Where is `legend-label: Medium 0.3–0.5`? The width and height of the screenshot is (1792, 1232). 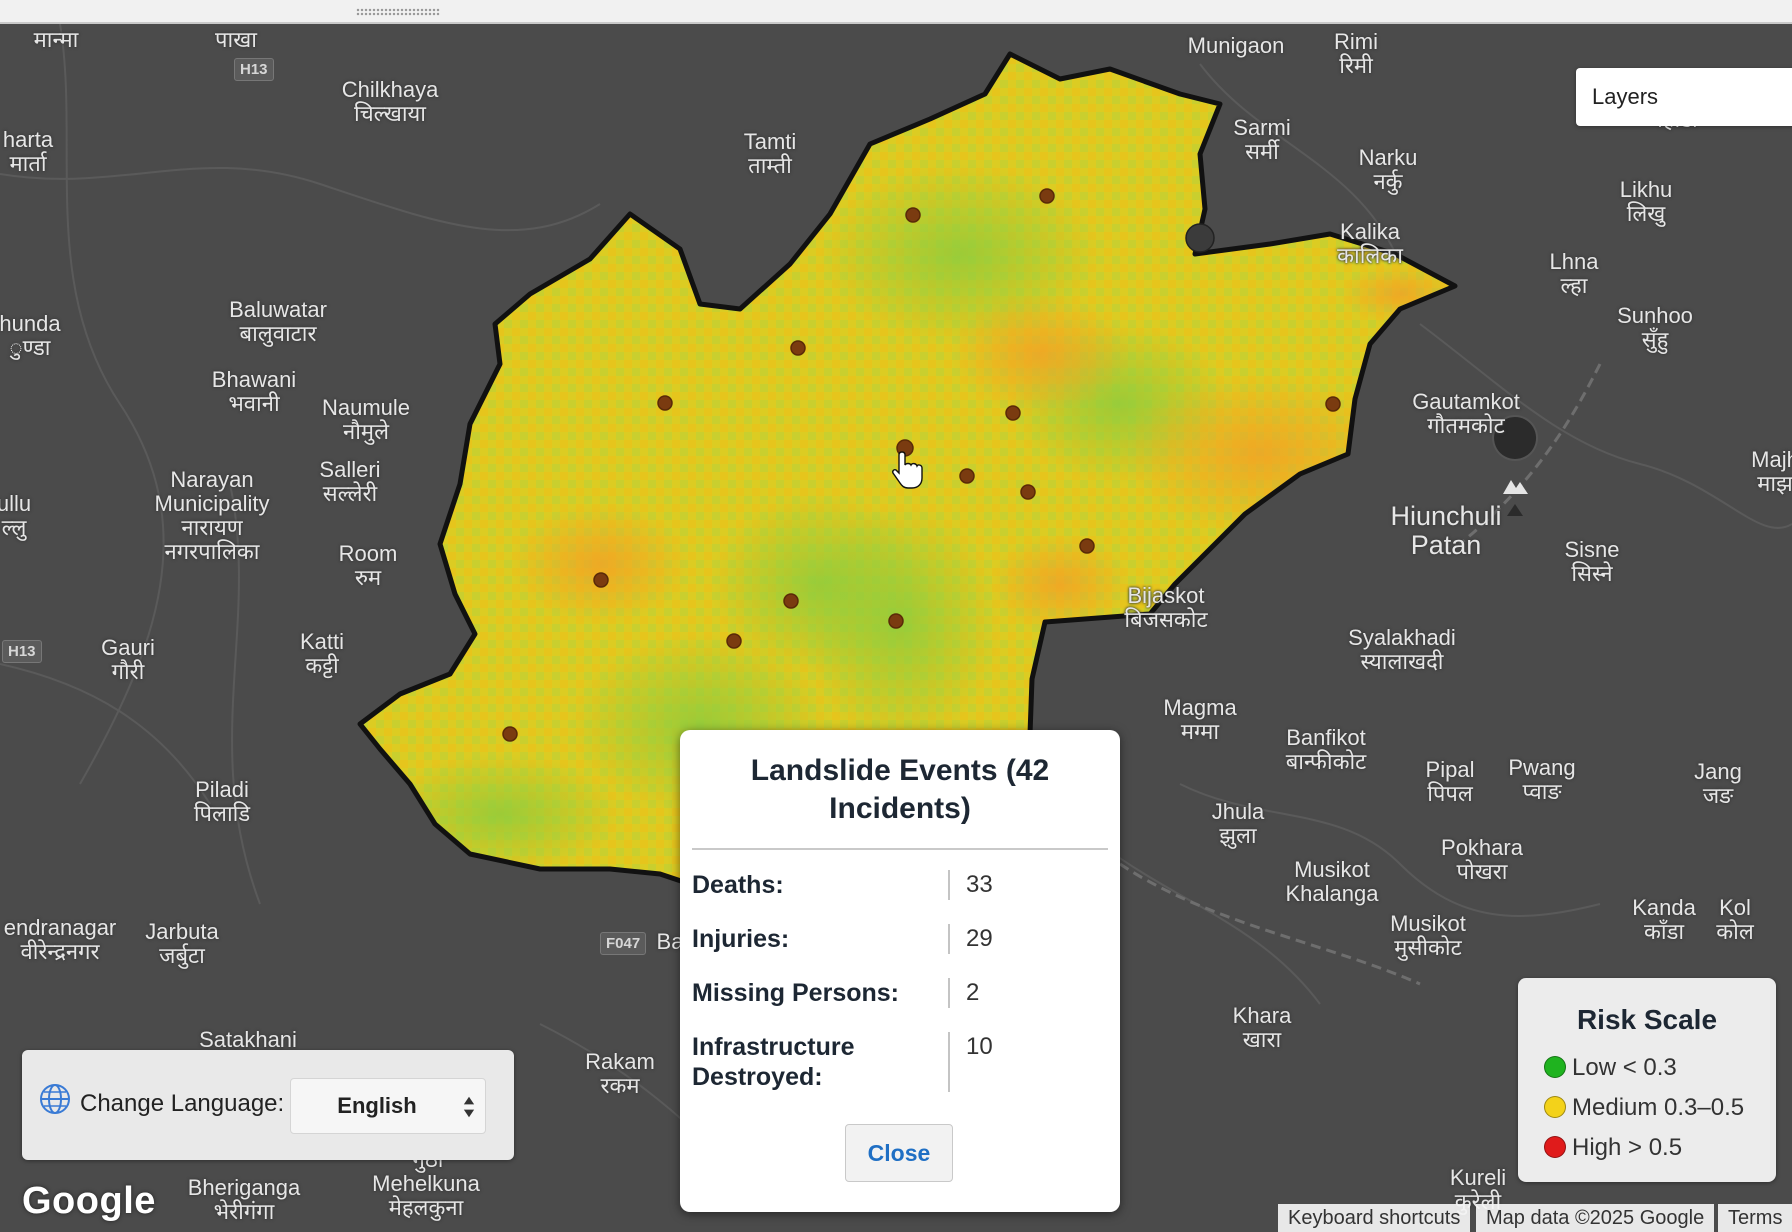
legend-label: Medium 0.3–0.5 is located at coordinates (1658, 1107).